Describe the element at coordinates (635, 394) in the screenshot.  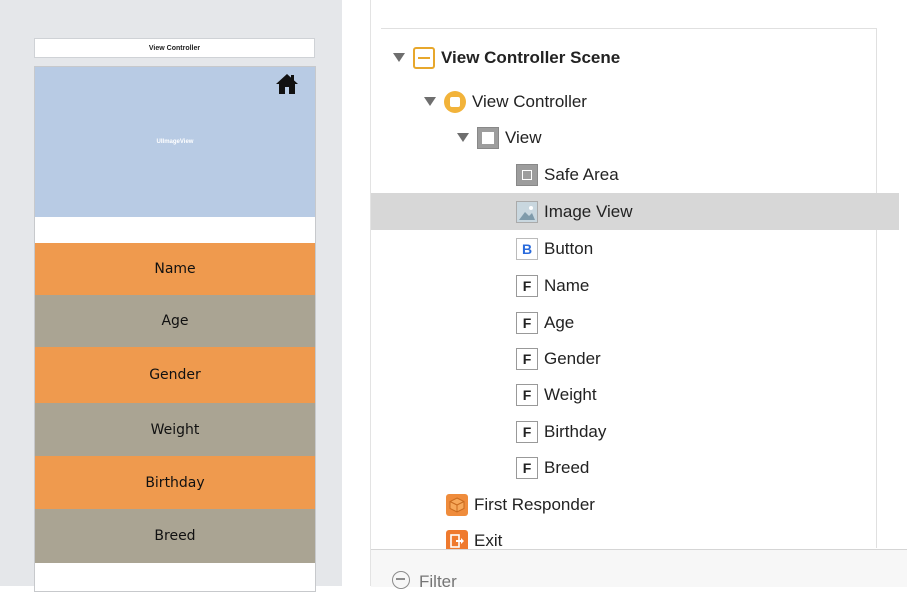
I see `outline-row-weight: F Weight` at that location.